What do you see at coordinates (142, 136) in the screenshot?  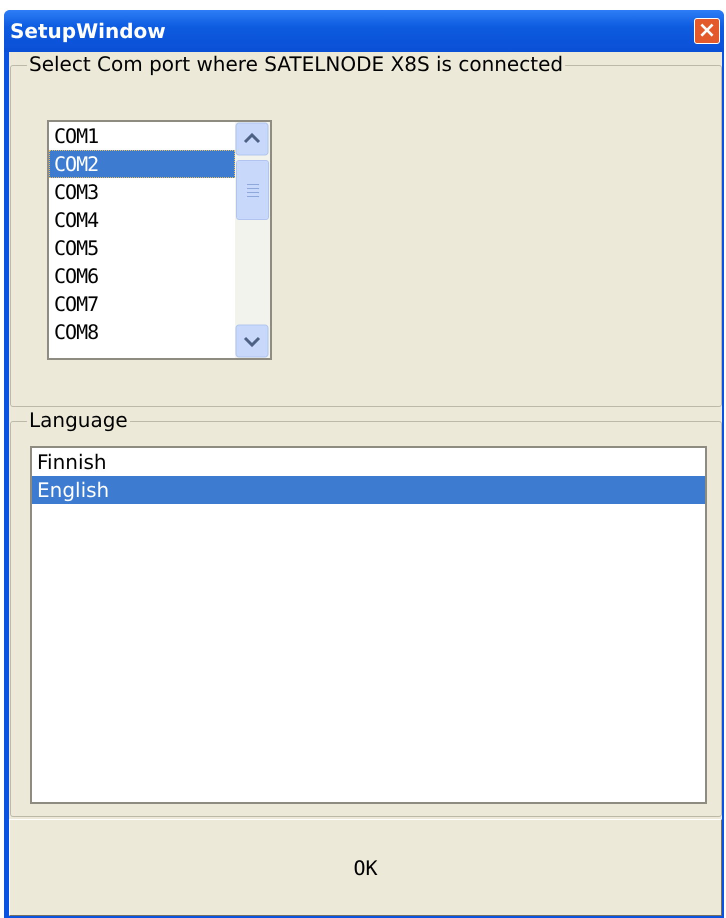 I see `list-item: COM1` at bounding box center [142, 136].